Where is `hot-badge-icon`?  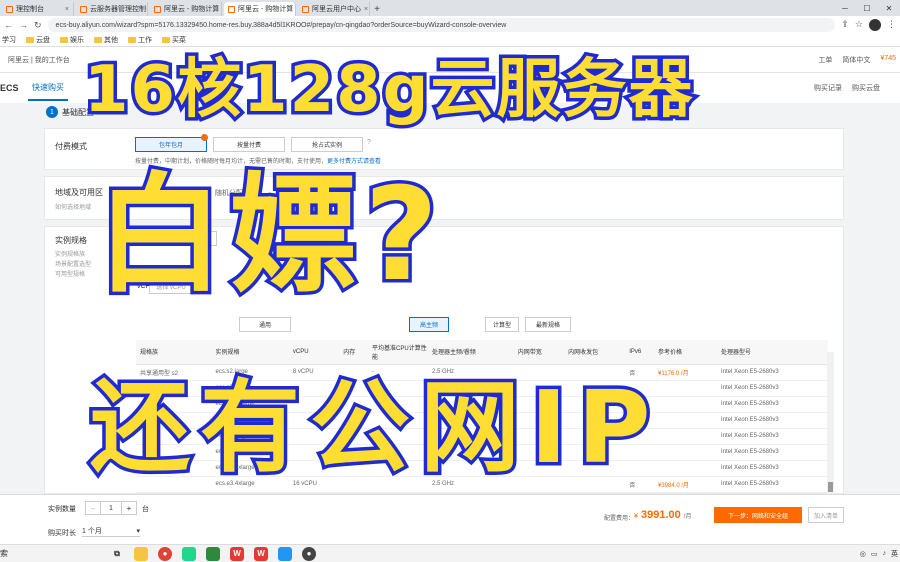 hot-badge-icon is located at coordinates (204, 137).